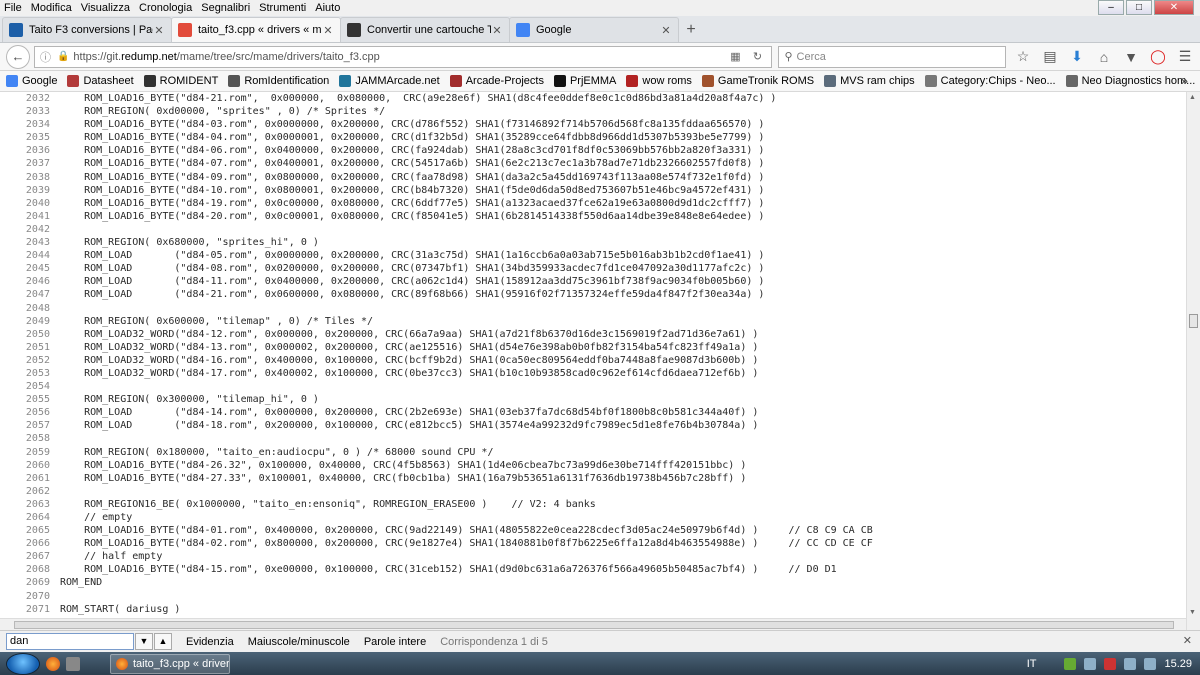 The width and height of the screenshot is (1200, 675). What do you see at coordinates (30, 399) in the screenshot?
I see `line-number: 2055` at bounding box center [30, 399].